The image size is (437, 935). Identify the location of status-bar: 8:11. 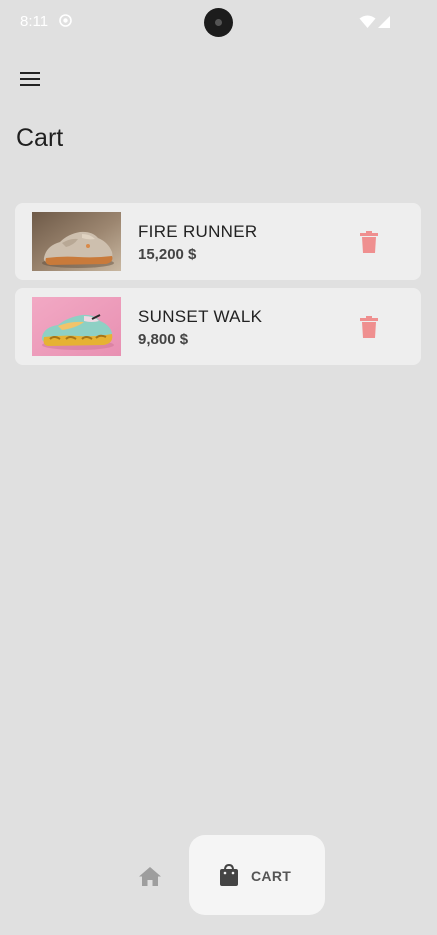
(218, 22).